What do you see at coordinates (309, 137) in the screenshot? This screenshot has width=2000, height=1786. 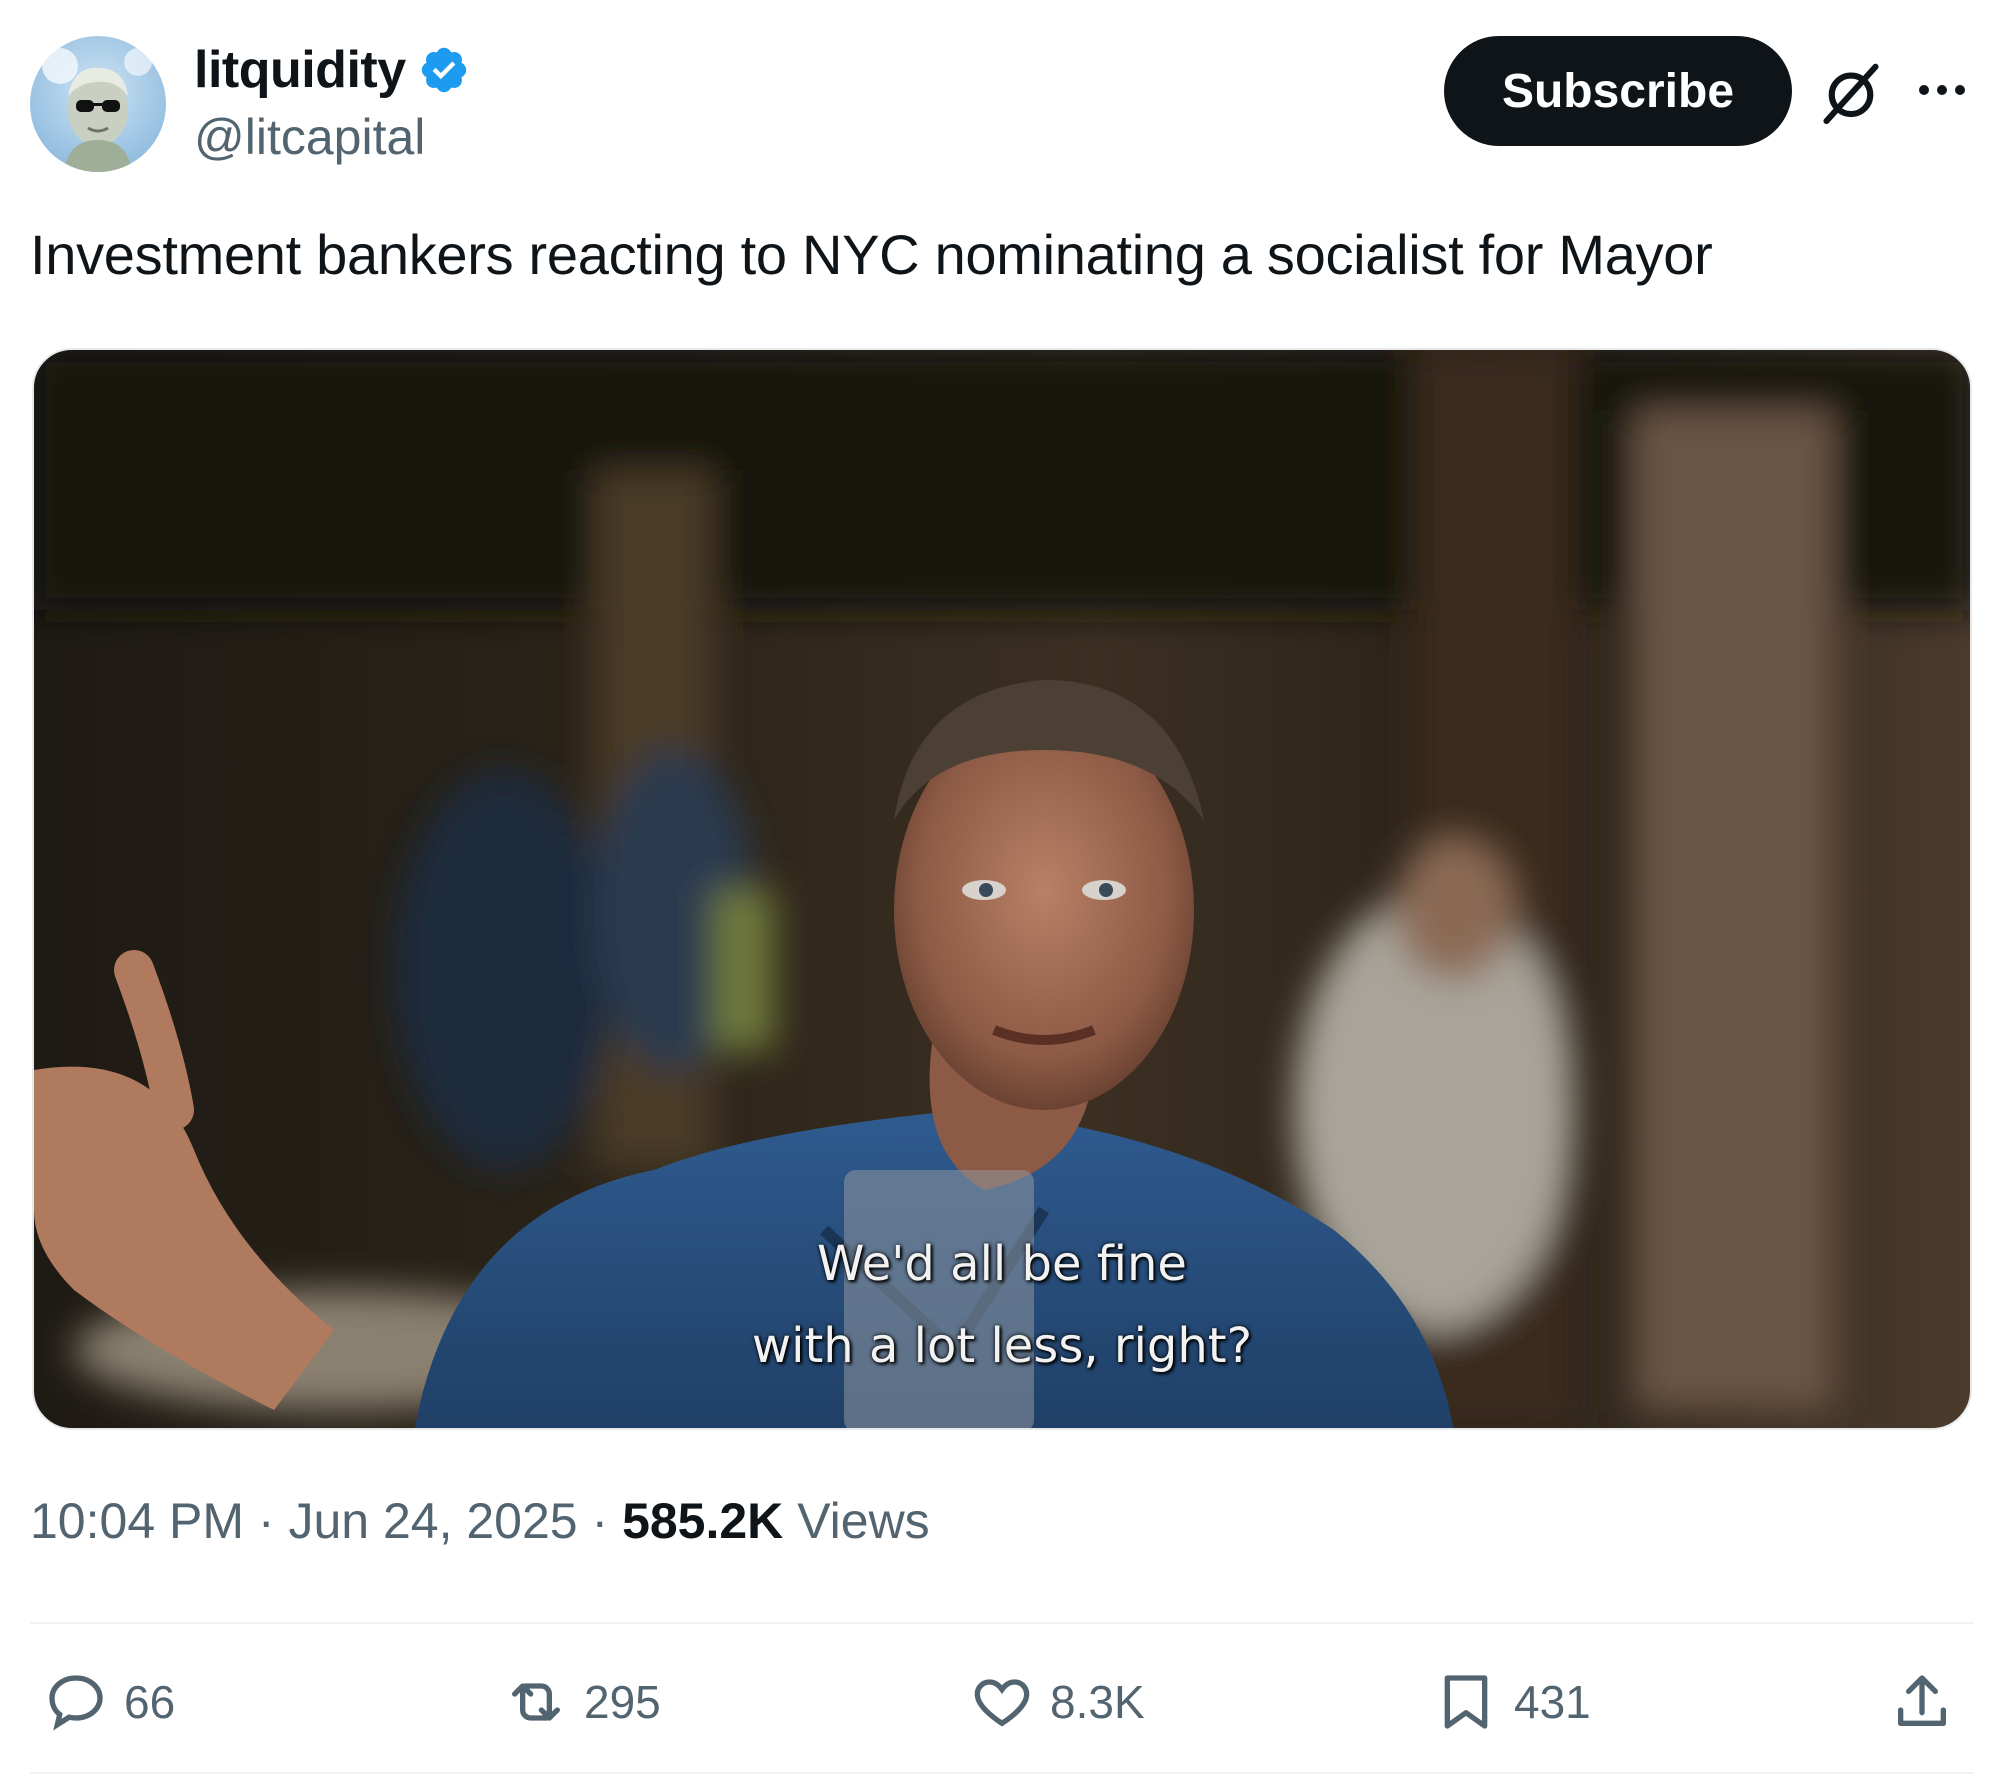 I see `author-handle: @litcapital` at bounding box center [309, 137].